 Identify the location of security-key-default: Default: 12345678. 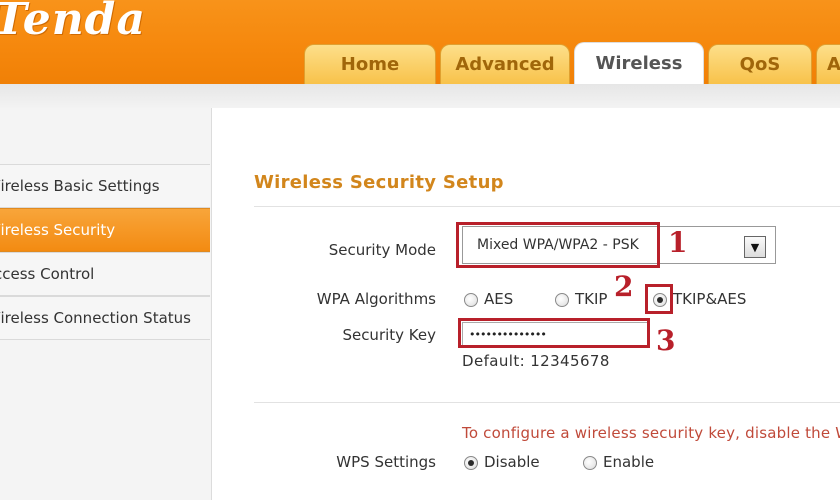
(536, 361).